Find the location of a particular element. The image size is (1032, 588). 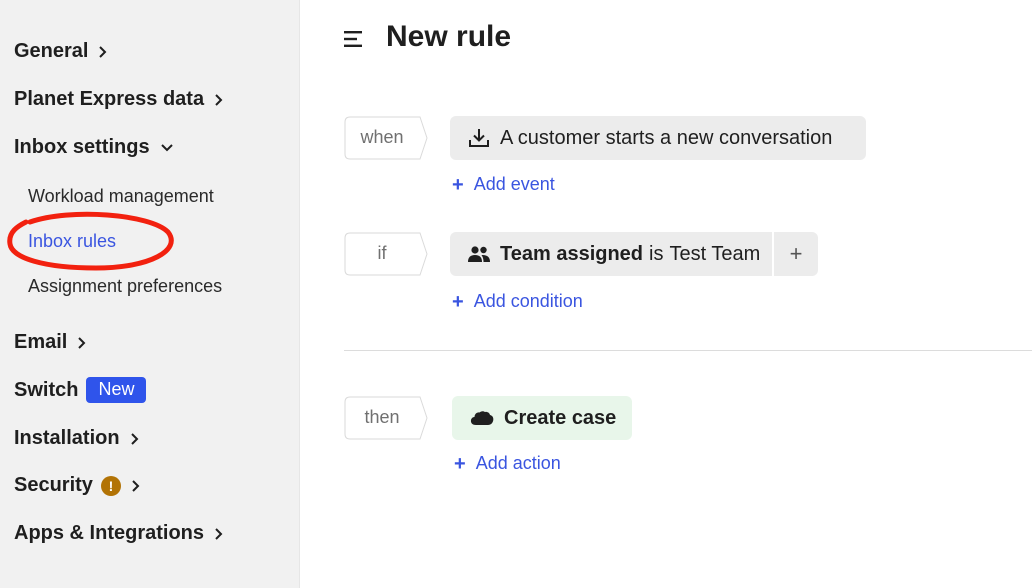

add-event-link: + Add event is located at coordinates (503, 184).